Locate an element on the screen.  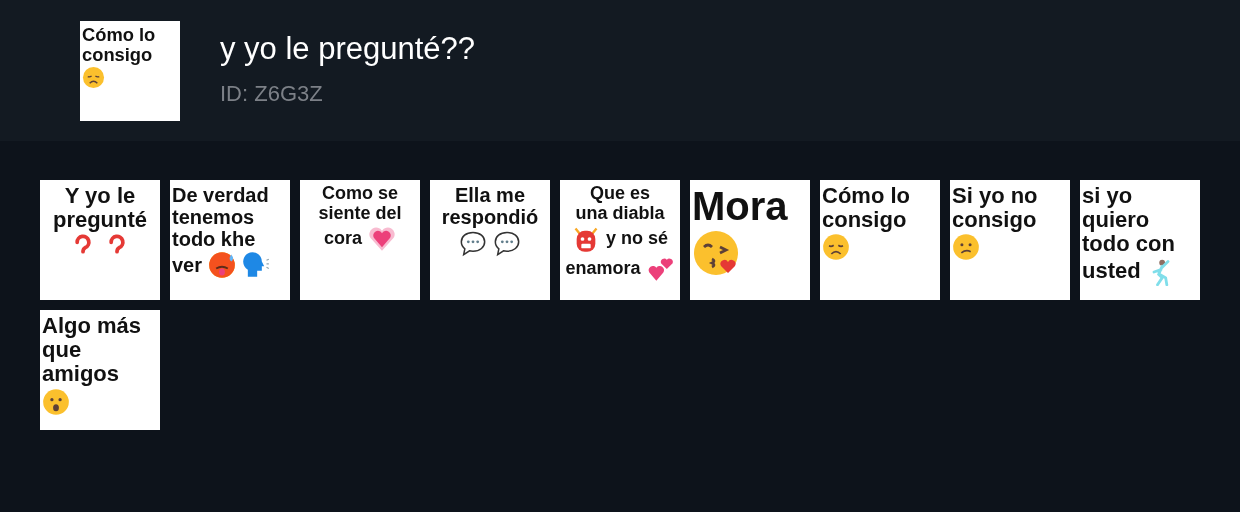
sticker-text: Que es is located at coordinates (620, 194).